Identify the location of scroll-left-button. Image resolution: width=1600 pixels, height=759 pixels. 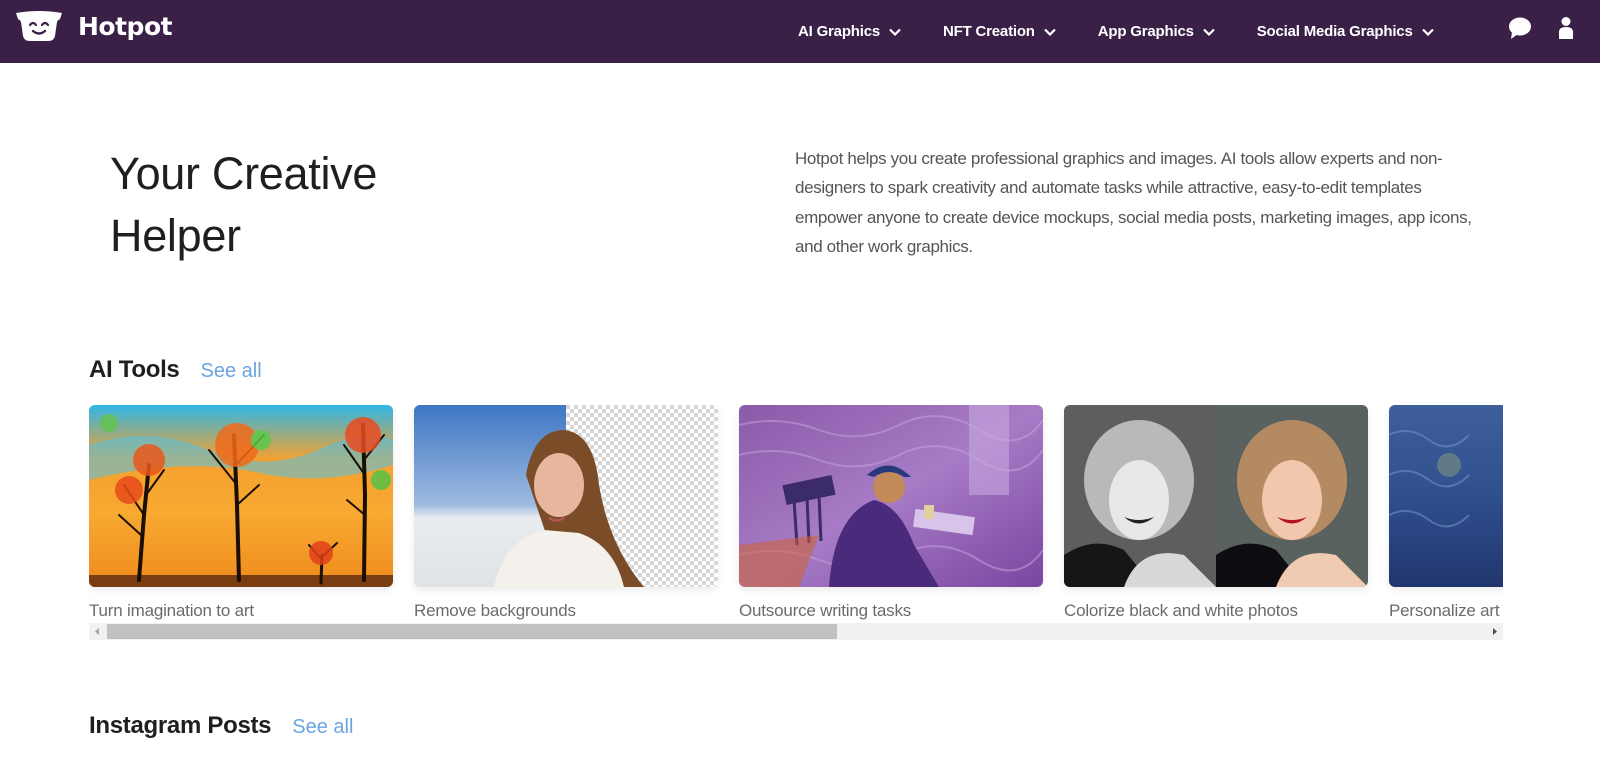
(97, 631).